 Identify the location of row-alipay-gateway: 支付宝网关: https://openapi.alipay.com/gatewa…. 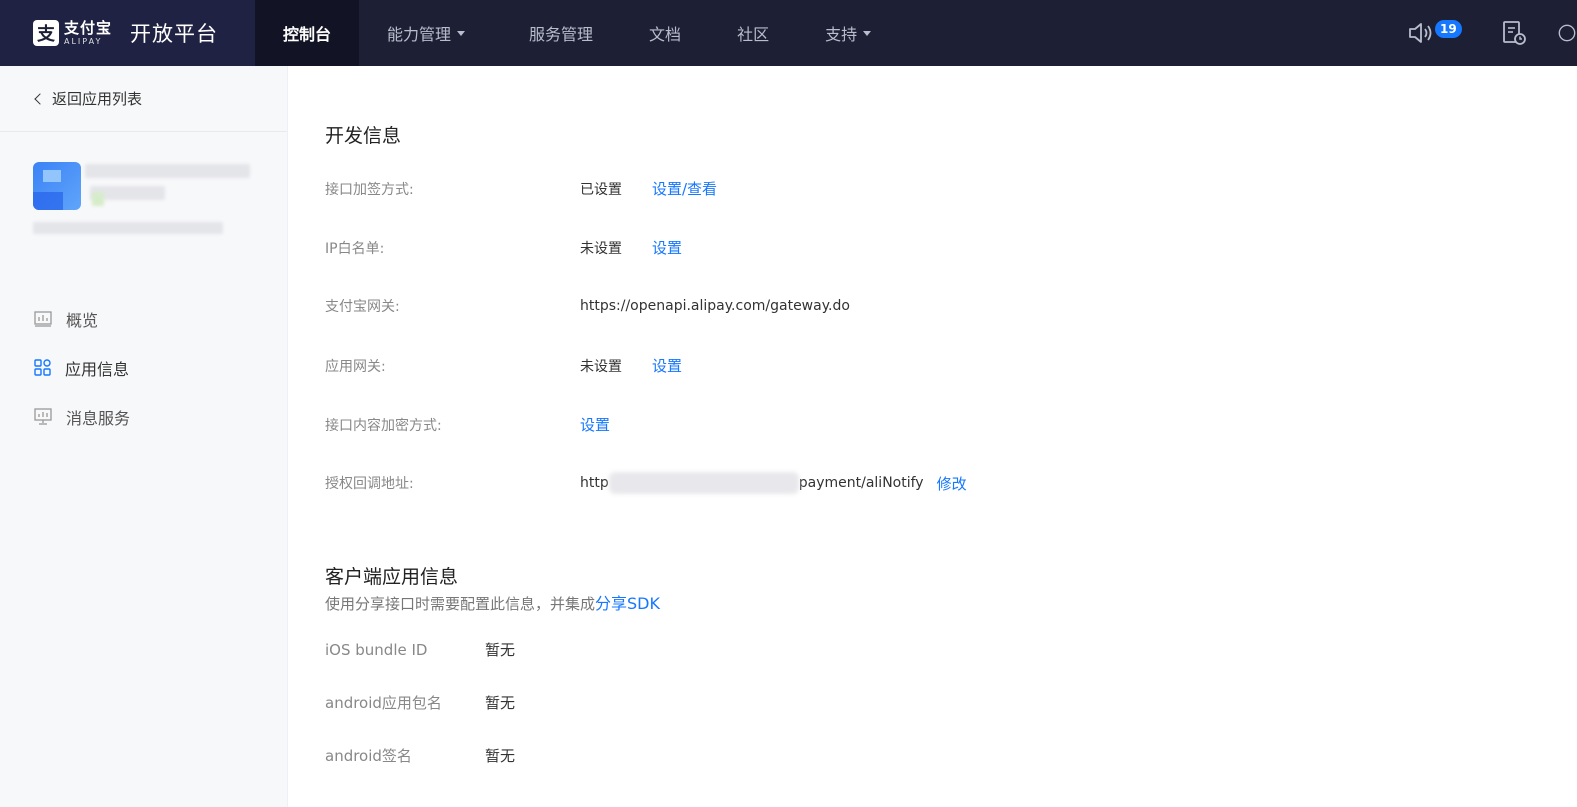
(587, 306).